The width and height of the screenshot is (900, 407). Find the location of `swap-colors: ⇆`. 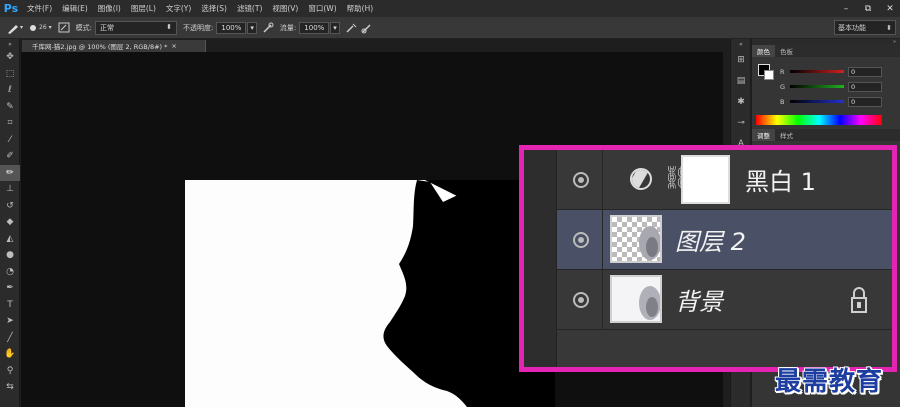

swap-colors: ⇆ is located at coordinates (10, 387).